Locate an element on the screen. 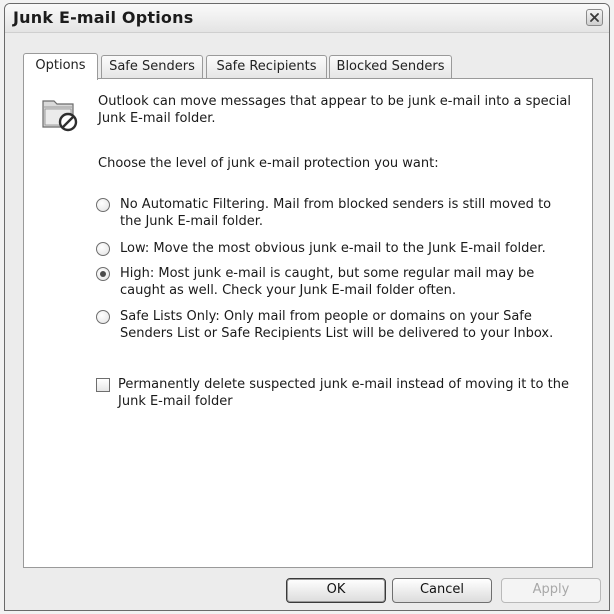  tab-options: Options is located at coordinates (60, 66).